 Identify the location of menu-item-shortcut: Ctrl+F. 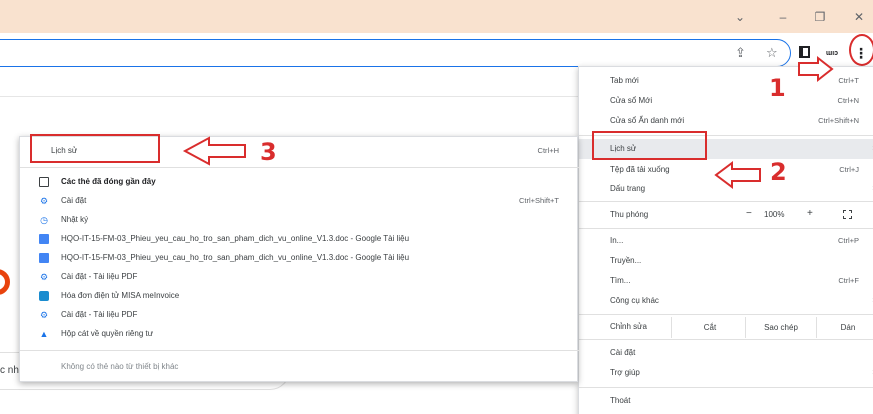
(848, 280).